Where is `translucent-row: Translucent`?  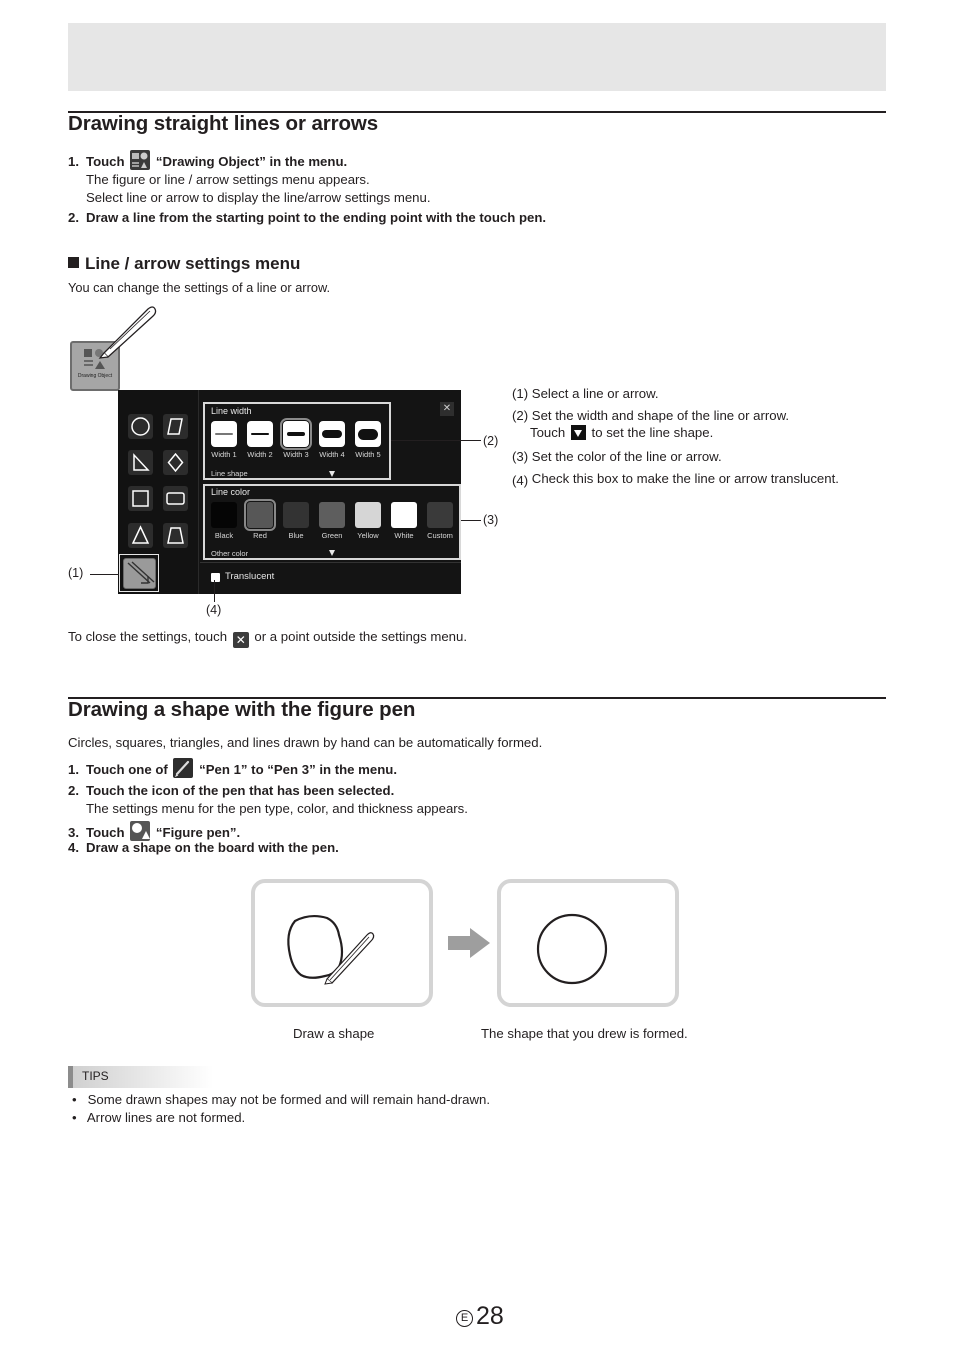
translucent-row: Translucent is located at coordinates (330, 578).